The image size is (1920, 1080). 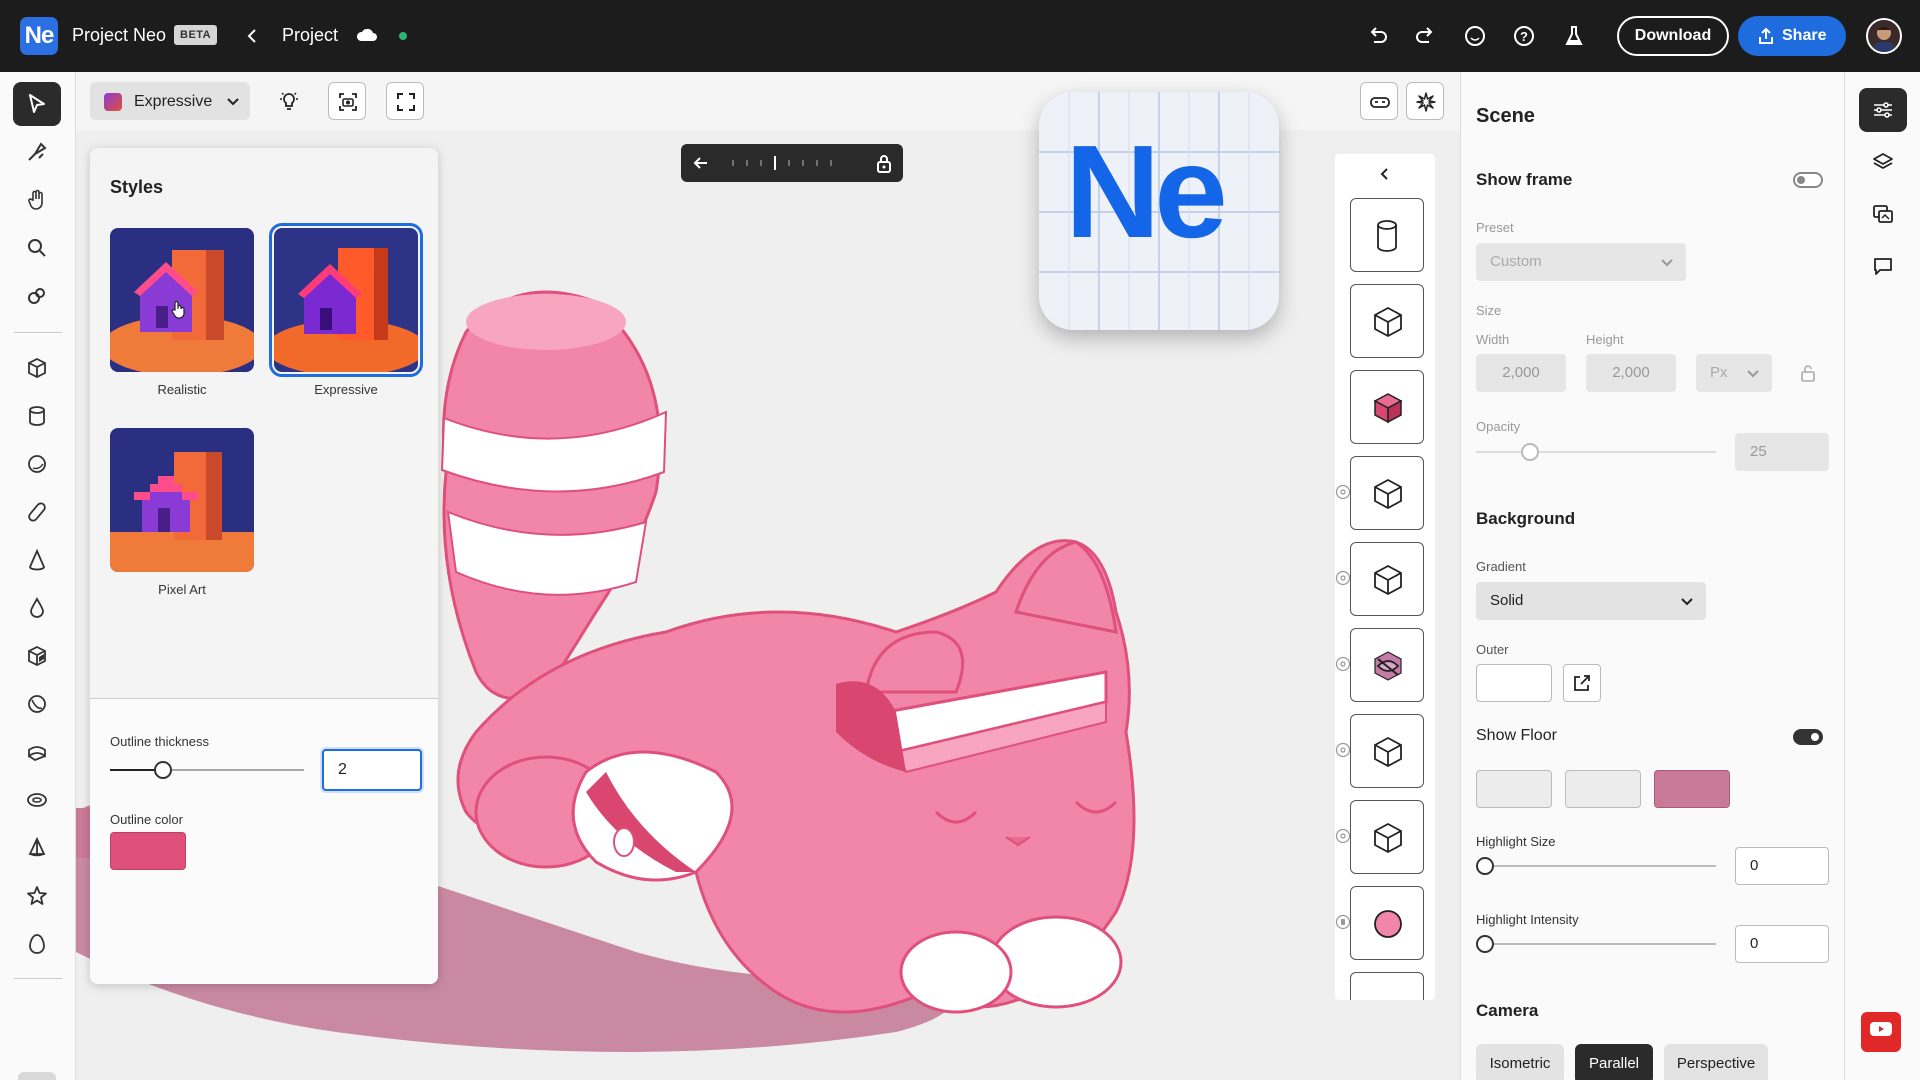 I want to click on color-swatch-tool, so click(x=37, y=1076).